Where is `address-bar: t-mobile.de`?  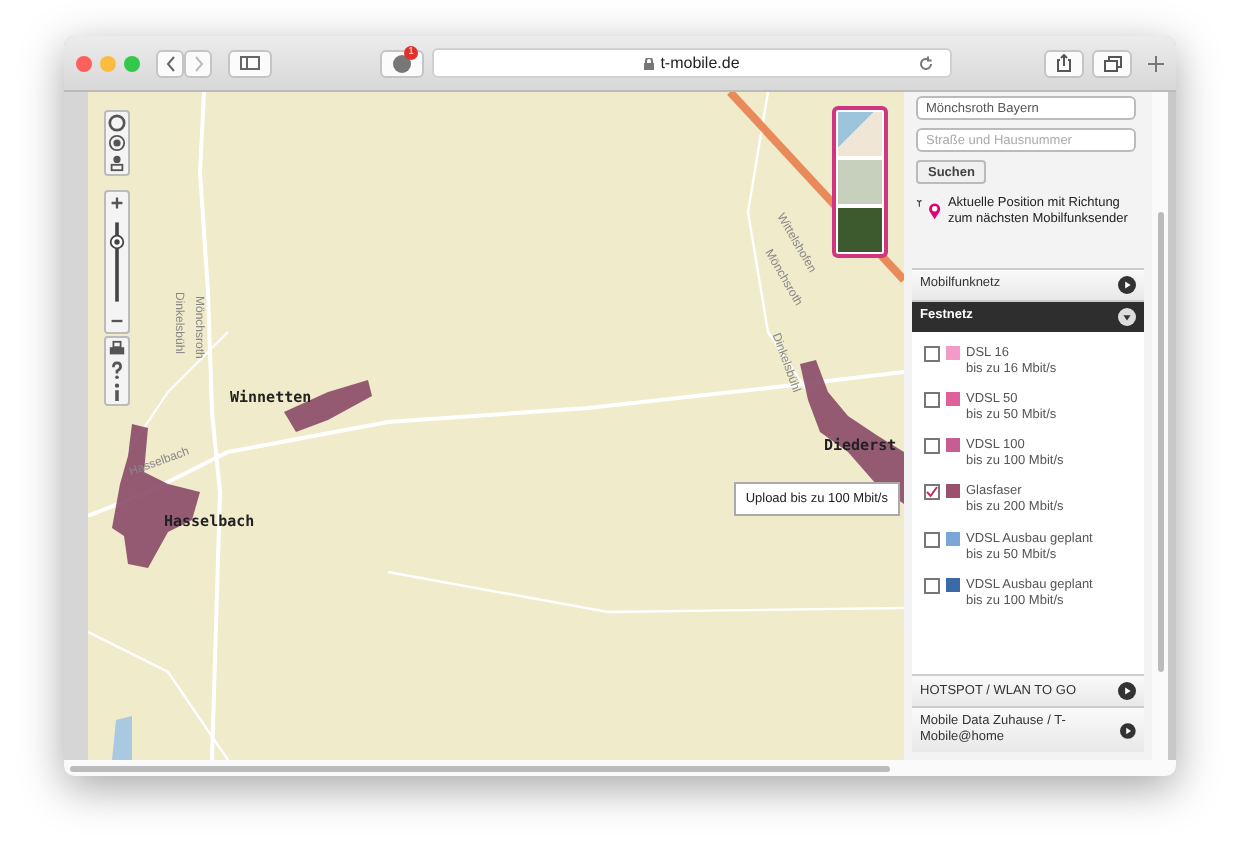
address-bar: t-mobile.de is located at coordinates (692, 63).